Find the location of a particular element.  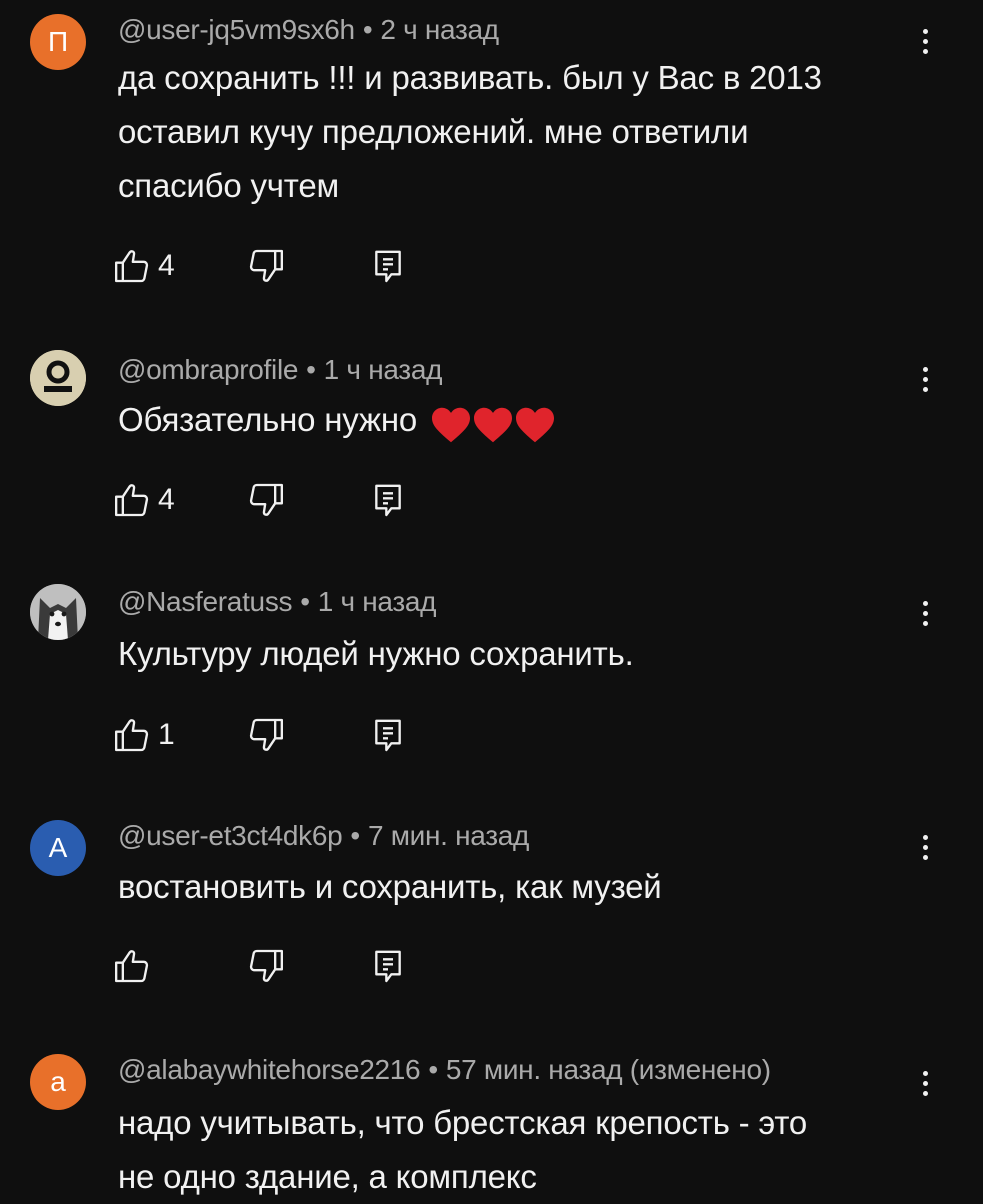

comment-text: Культуру людей нужно сохранить. is located at coordinates (518, 654).